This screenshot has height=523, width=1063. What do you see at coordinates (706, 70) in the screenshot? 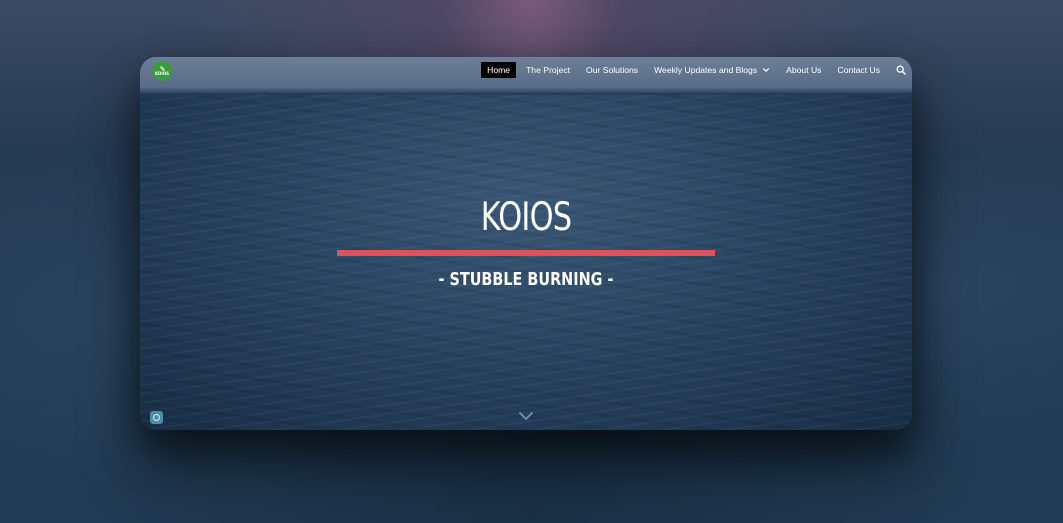
I see `nav-item-label: Weekly Updates and Blogs` at bounding box center [706, 70].